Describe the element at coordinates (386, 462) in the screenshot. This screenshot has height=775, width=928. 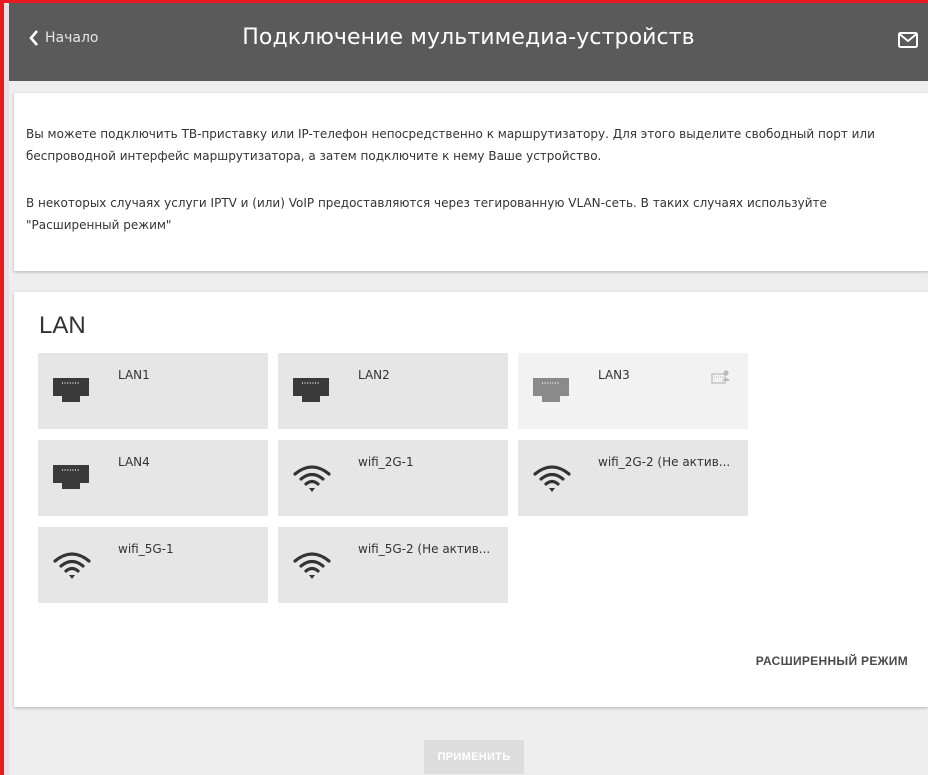
I see `port-label: wifi_2G-1` at that location.